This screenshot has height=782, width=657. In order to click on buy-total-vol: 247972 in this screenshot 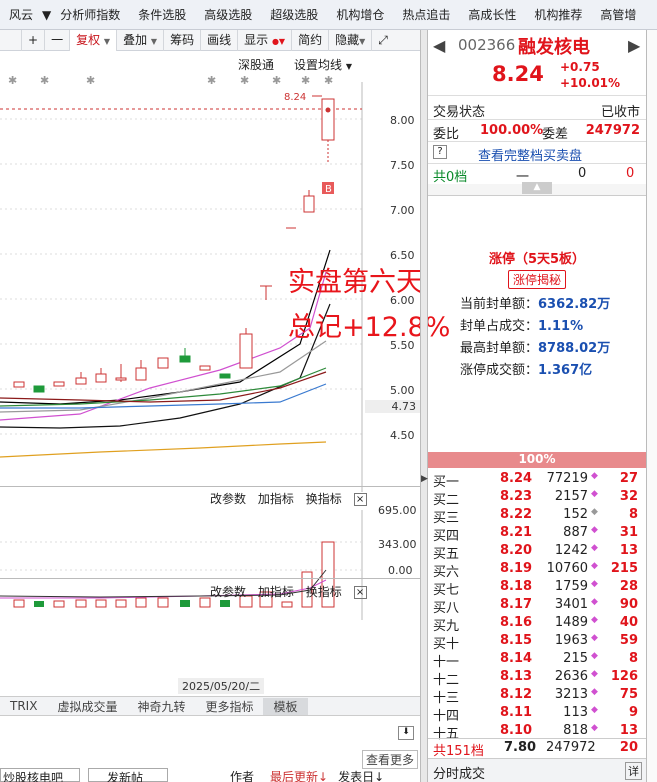, I will do `click(571, 747)`.